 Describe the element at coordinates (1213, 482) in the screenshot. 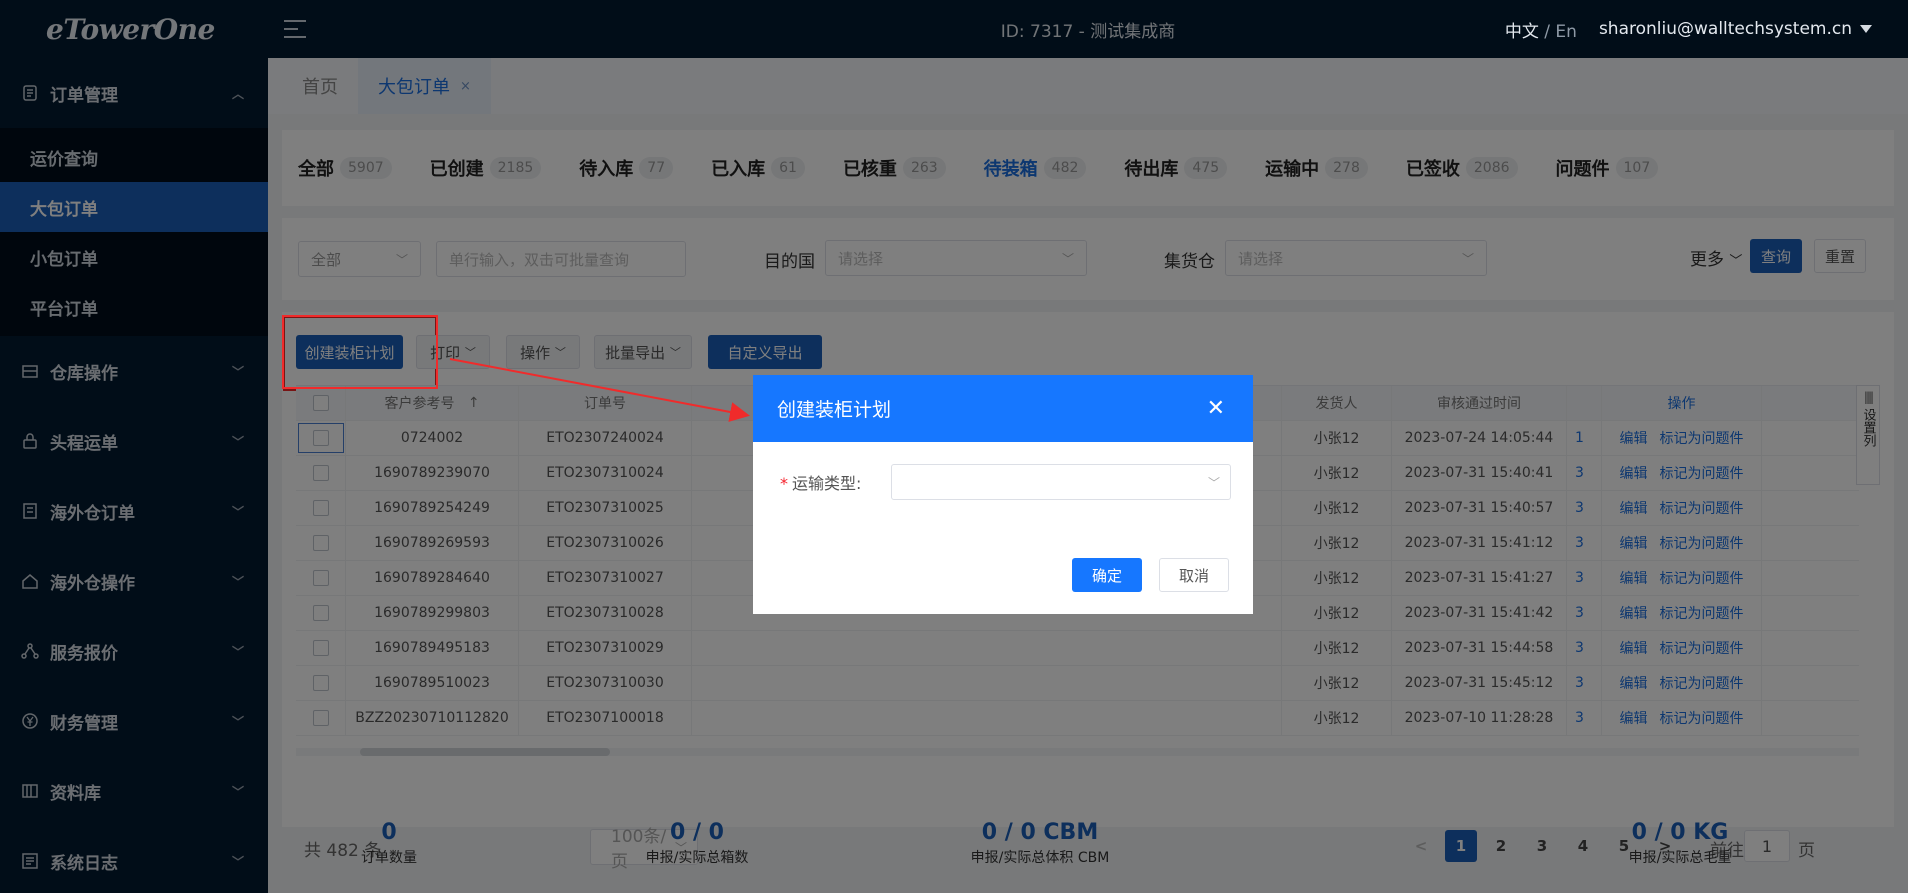

I see `chevron-down-icon: ﹀` at that location.